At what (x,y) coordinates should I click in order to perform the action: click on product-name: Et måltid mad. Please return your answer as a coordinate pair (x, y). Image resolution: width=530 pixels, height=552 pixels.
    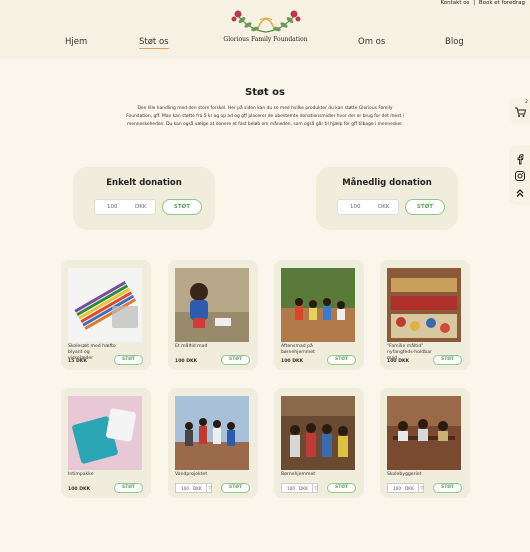
    Looking at the image, I should click on (191, 346).